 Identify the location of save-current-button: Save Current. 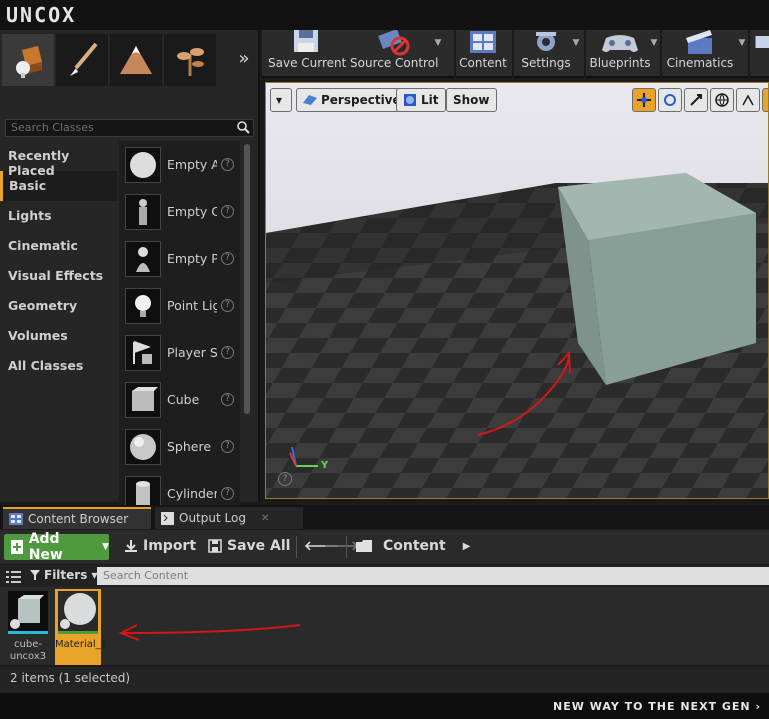
(307, 54).